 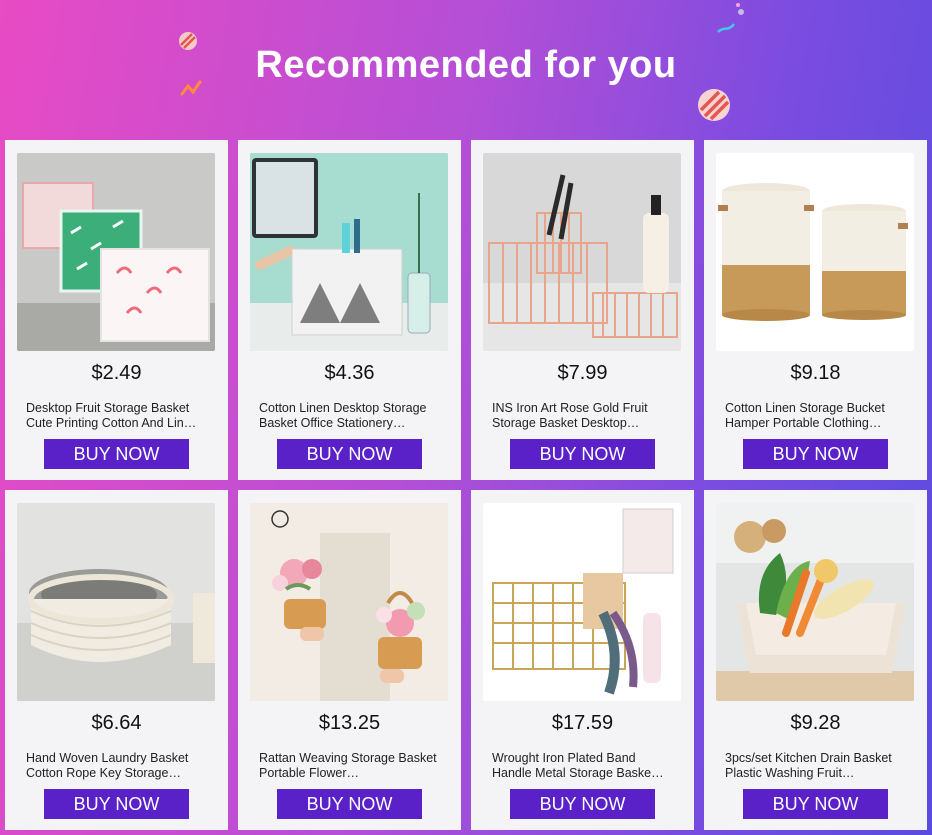 I want to click on gold-metal-basket-image, so click(x=582, y=602).